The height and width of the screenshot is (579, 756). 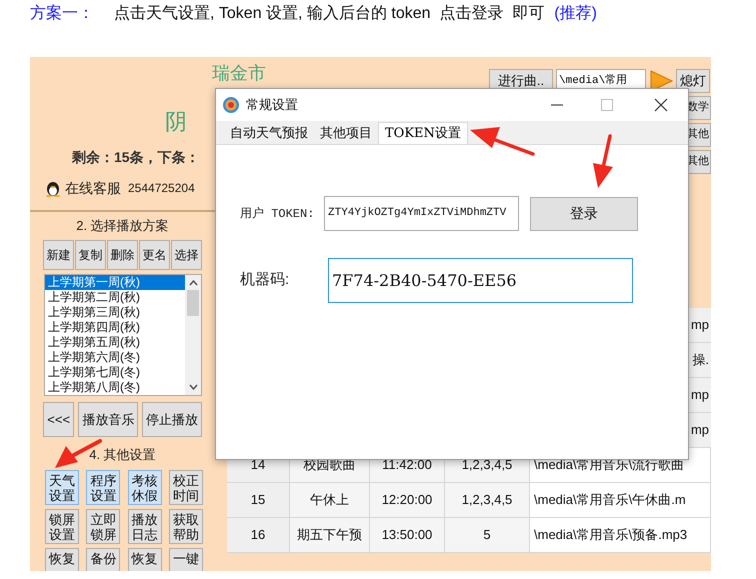 I want to click on control-button: 停止播放, so click(x=172, y=419).